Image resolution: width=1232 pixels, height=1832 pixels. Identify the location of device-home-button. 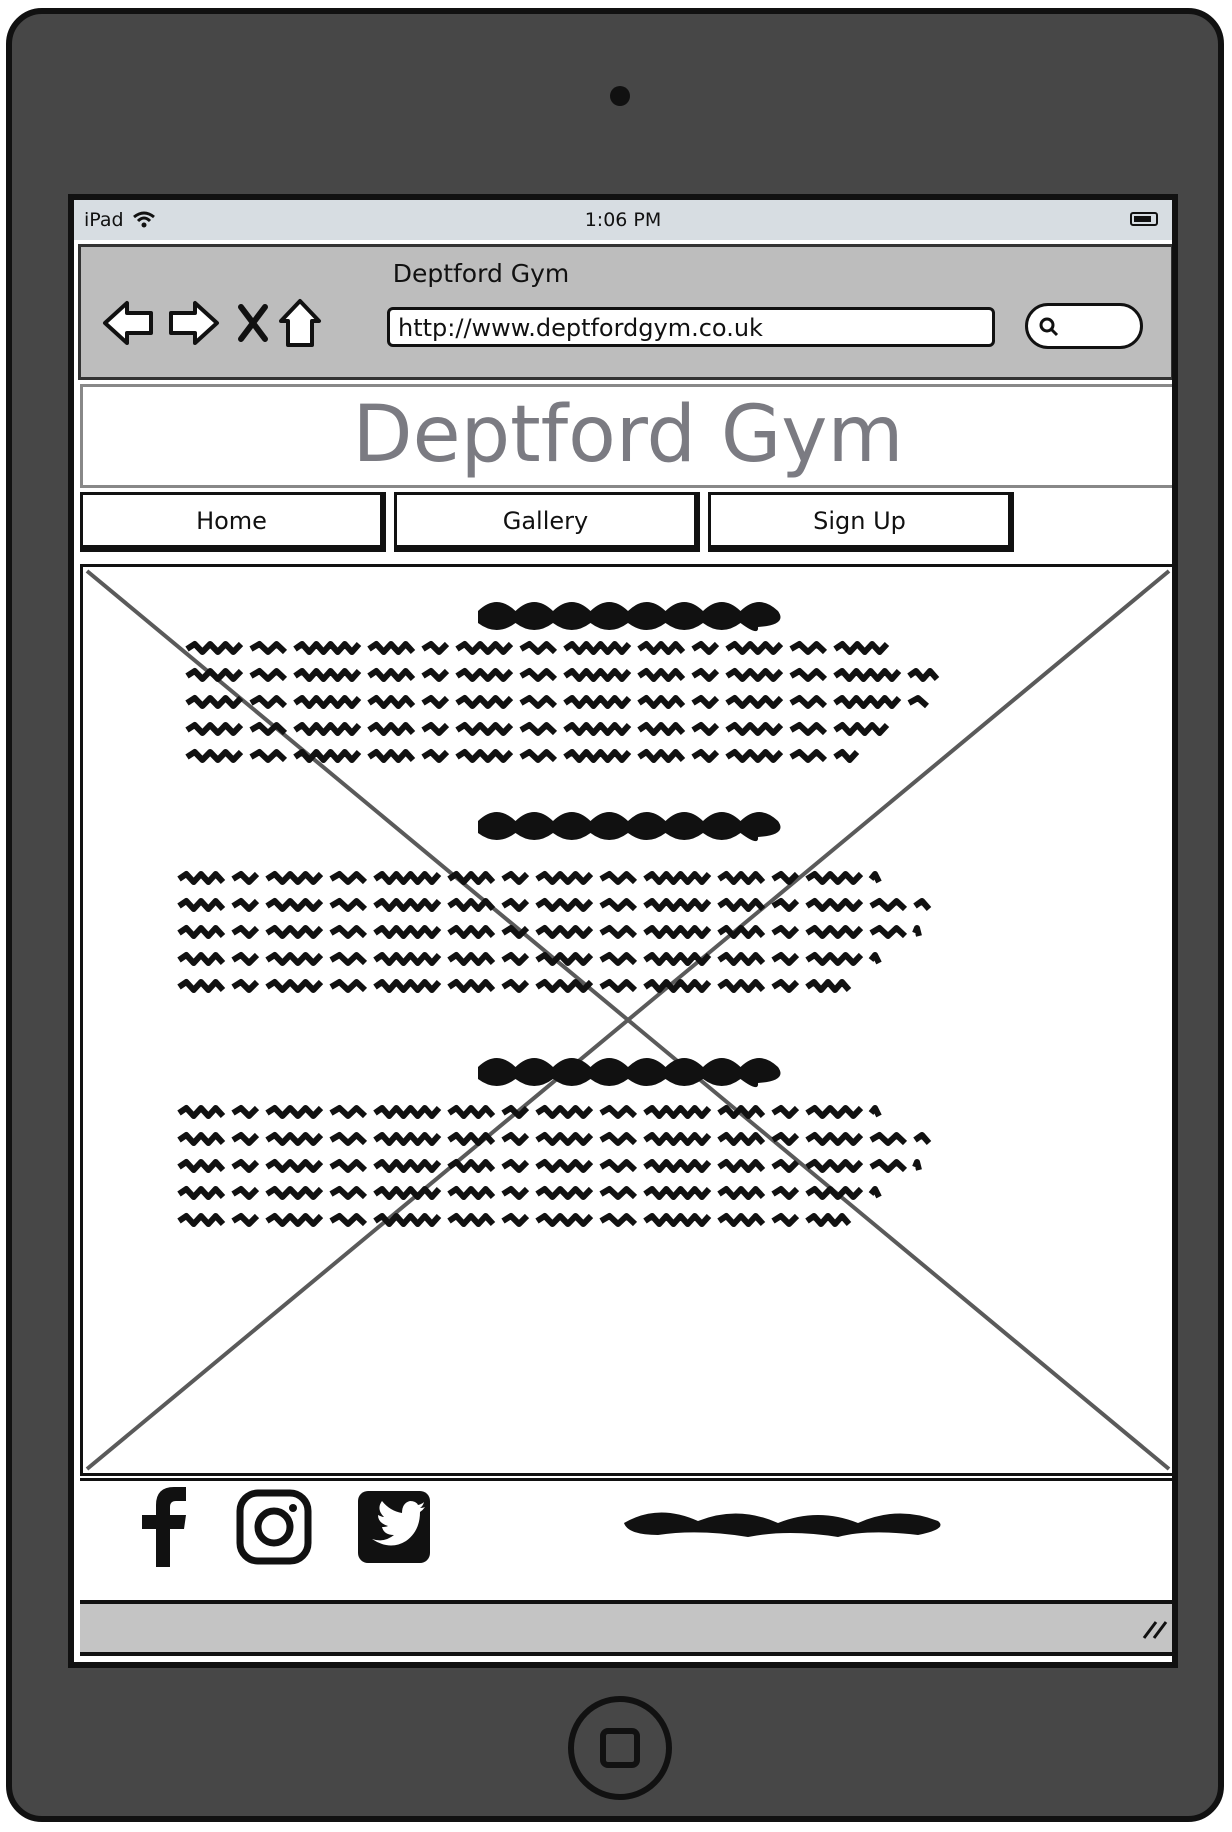
(620, 1748).